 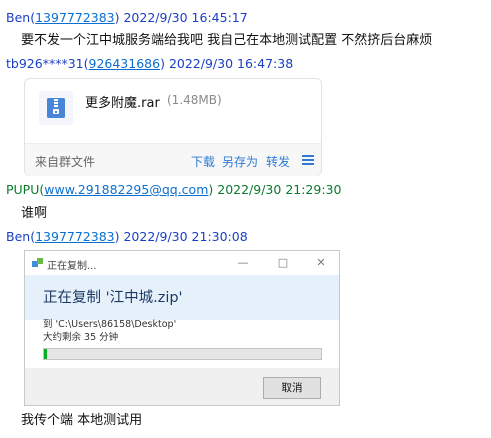 I want to click on timestamp: 2022/9/30 16:45:17, so click(x=185, y=17).